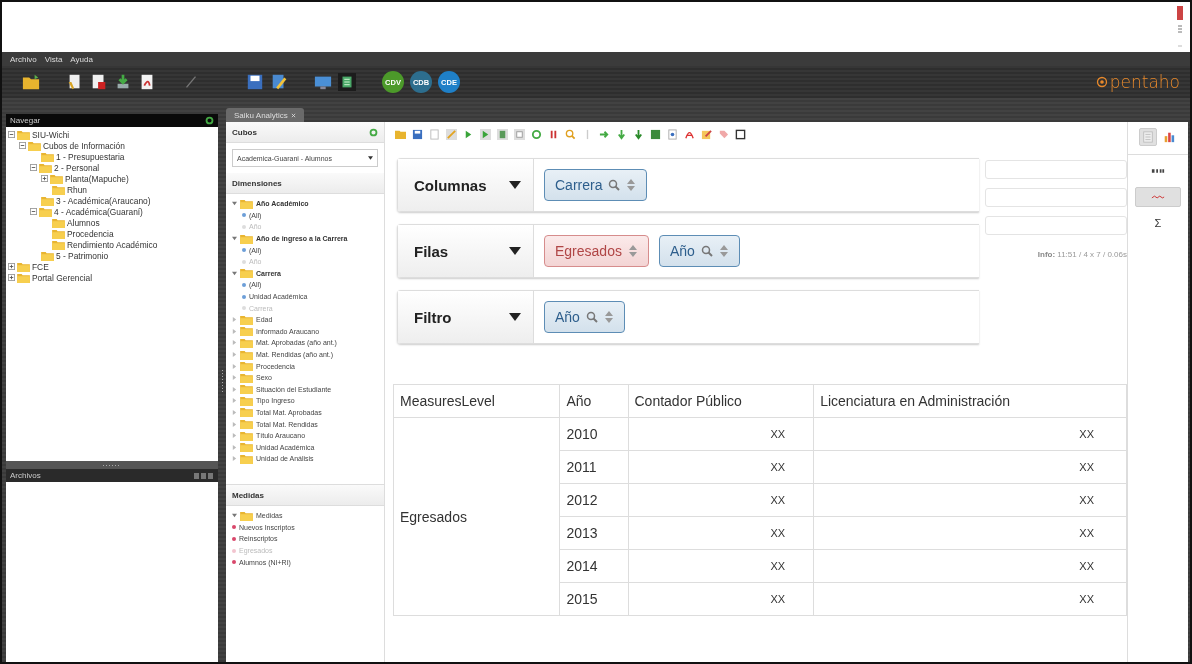 This screenshot has height=664, width=1192. I want to click on tree-item: Cubos de Información, so click(84, 145).